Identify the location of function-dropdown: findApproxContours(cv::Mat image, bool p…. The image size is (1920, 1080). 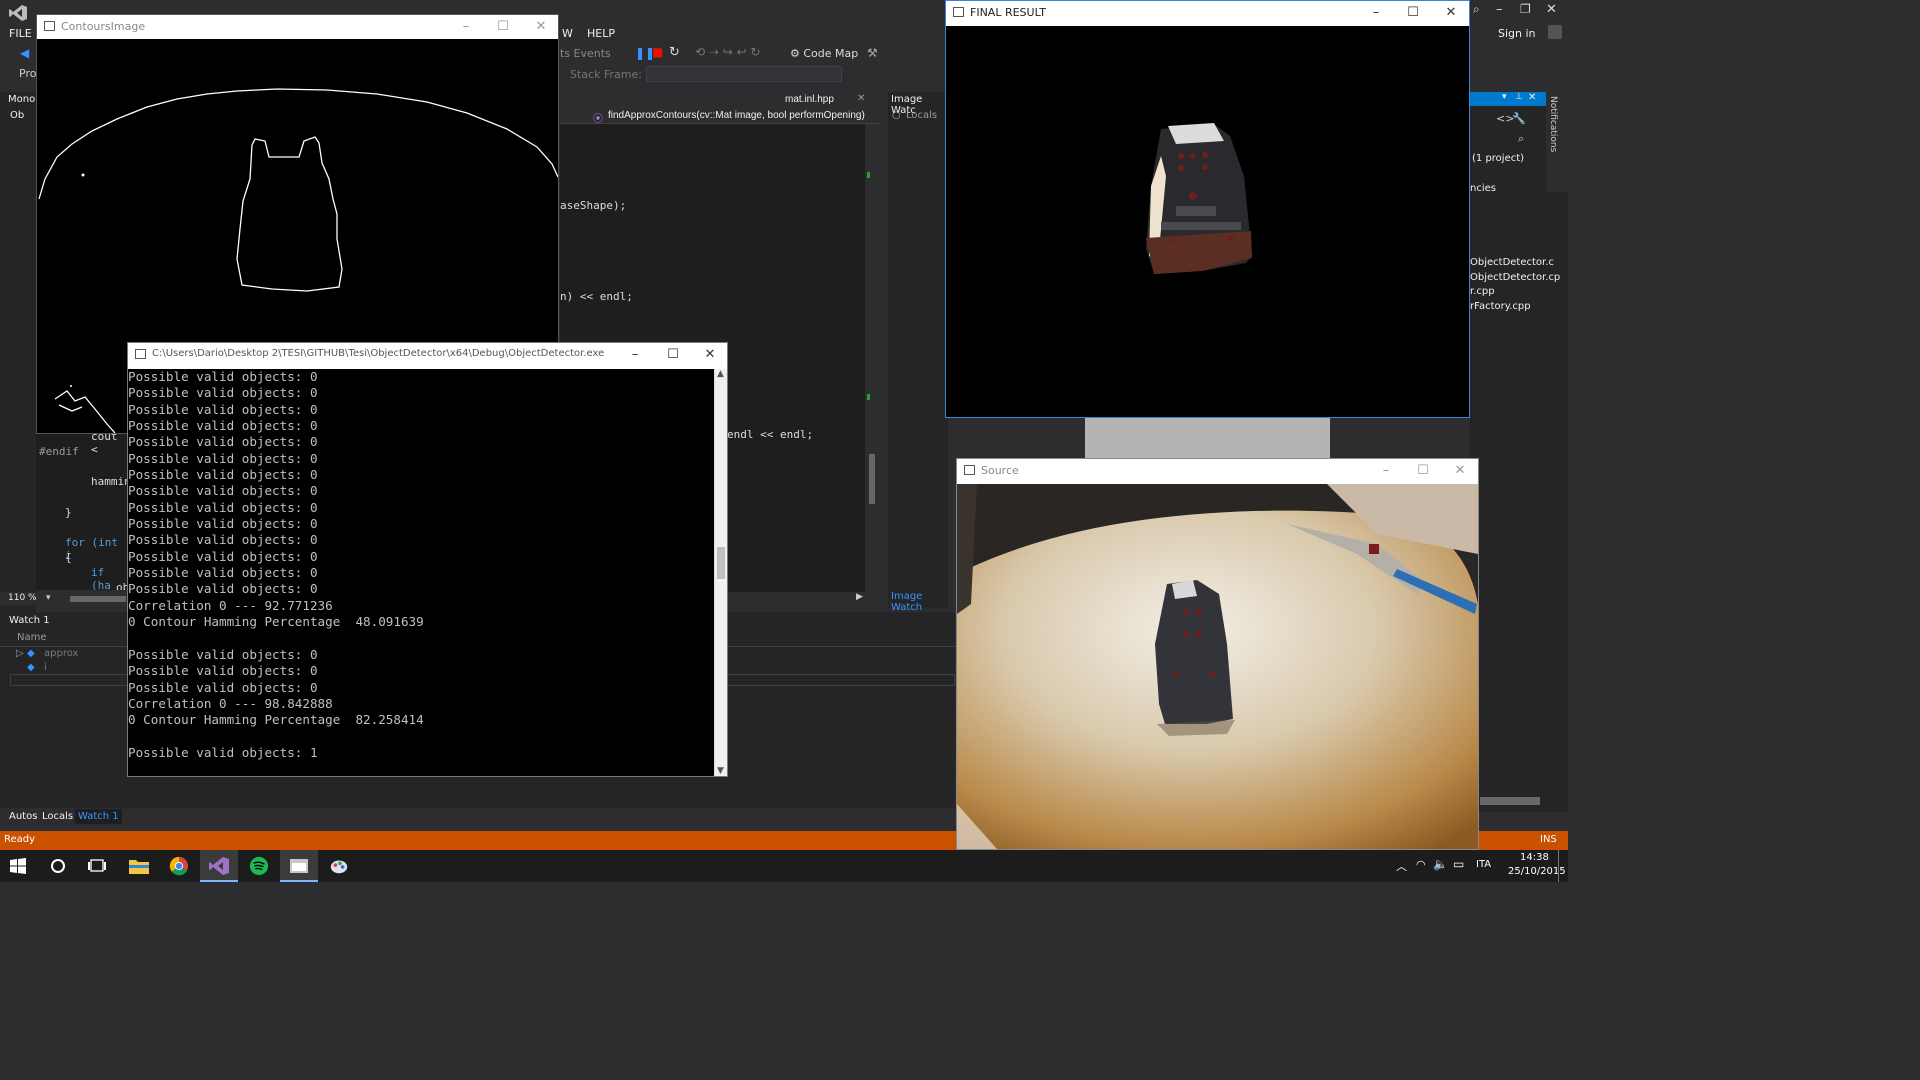
(736, 115).